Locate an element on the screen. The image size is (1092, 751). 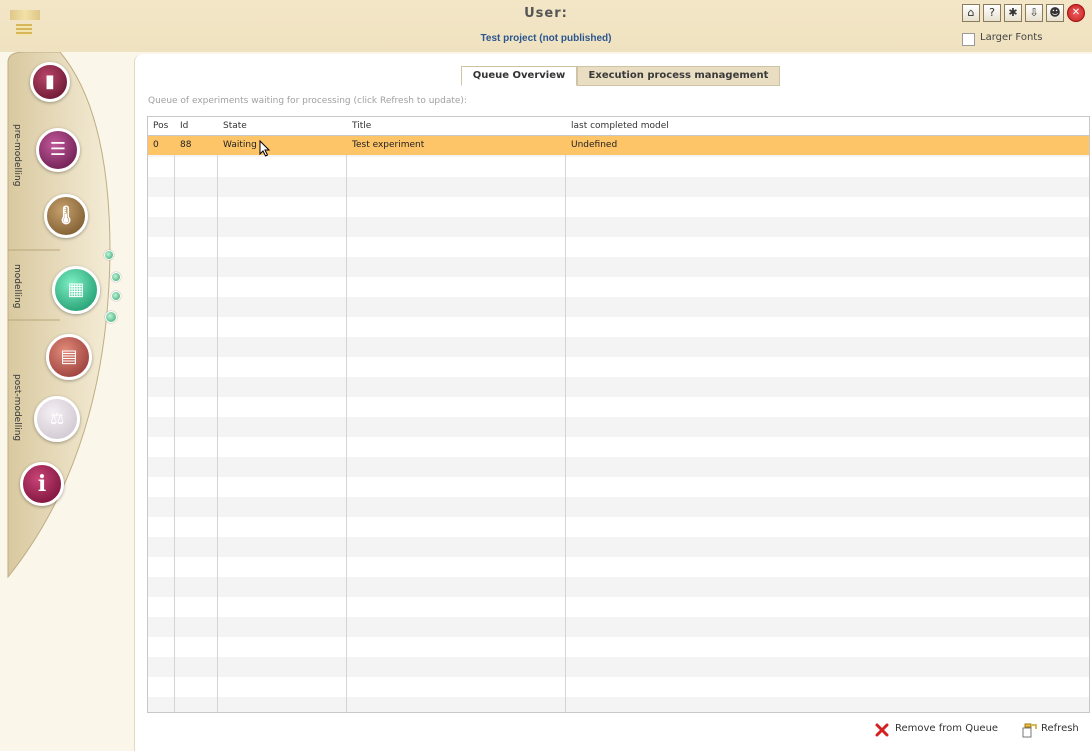
step-dot-4-active is located at coordinates (111, 317).